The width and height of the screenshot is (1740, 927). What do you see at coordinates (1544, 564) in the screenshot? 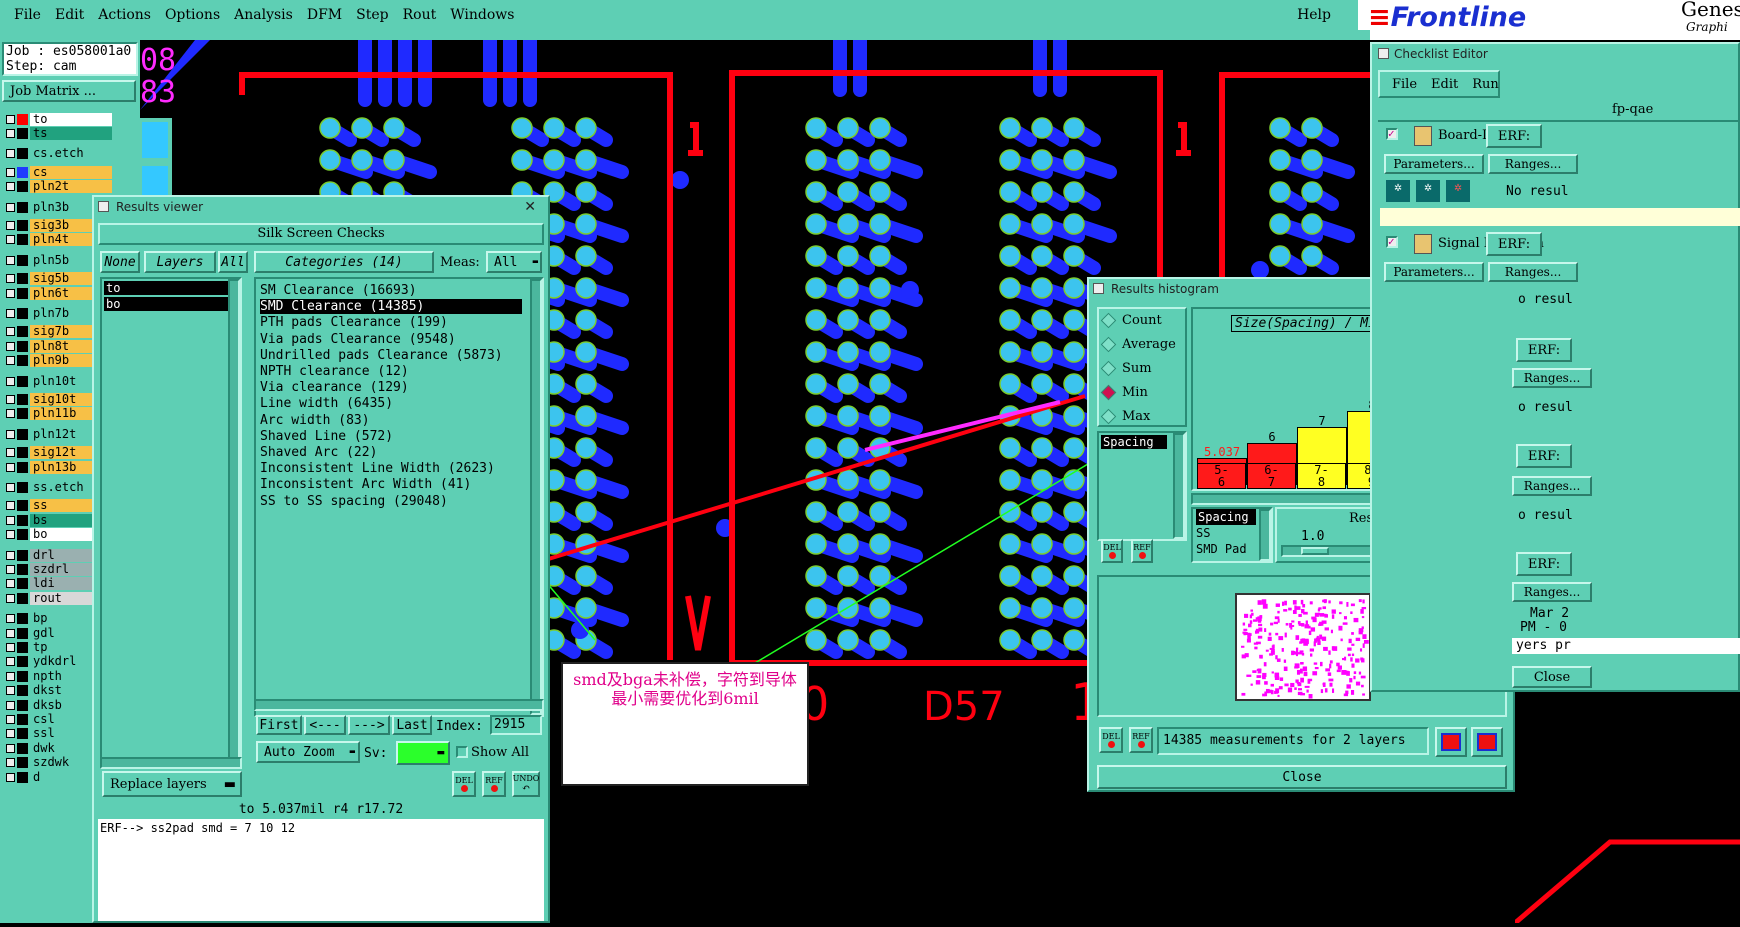
I see `tail-erf: ERF:` at bounding box center [1544, 564].